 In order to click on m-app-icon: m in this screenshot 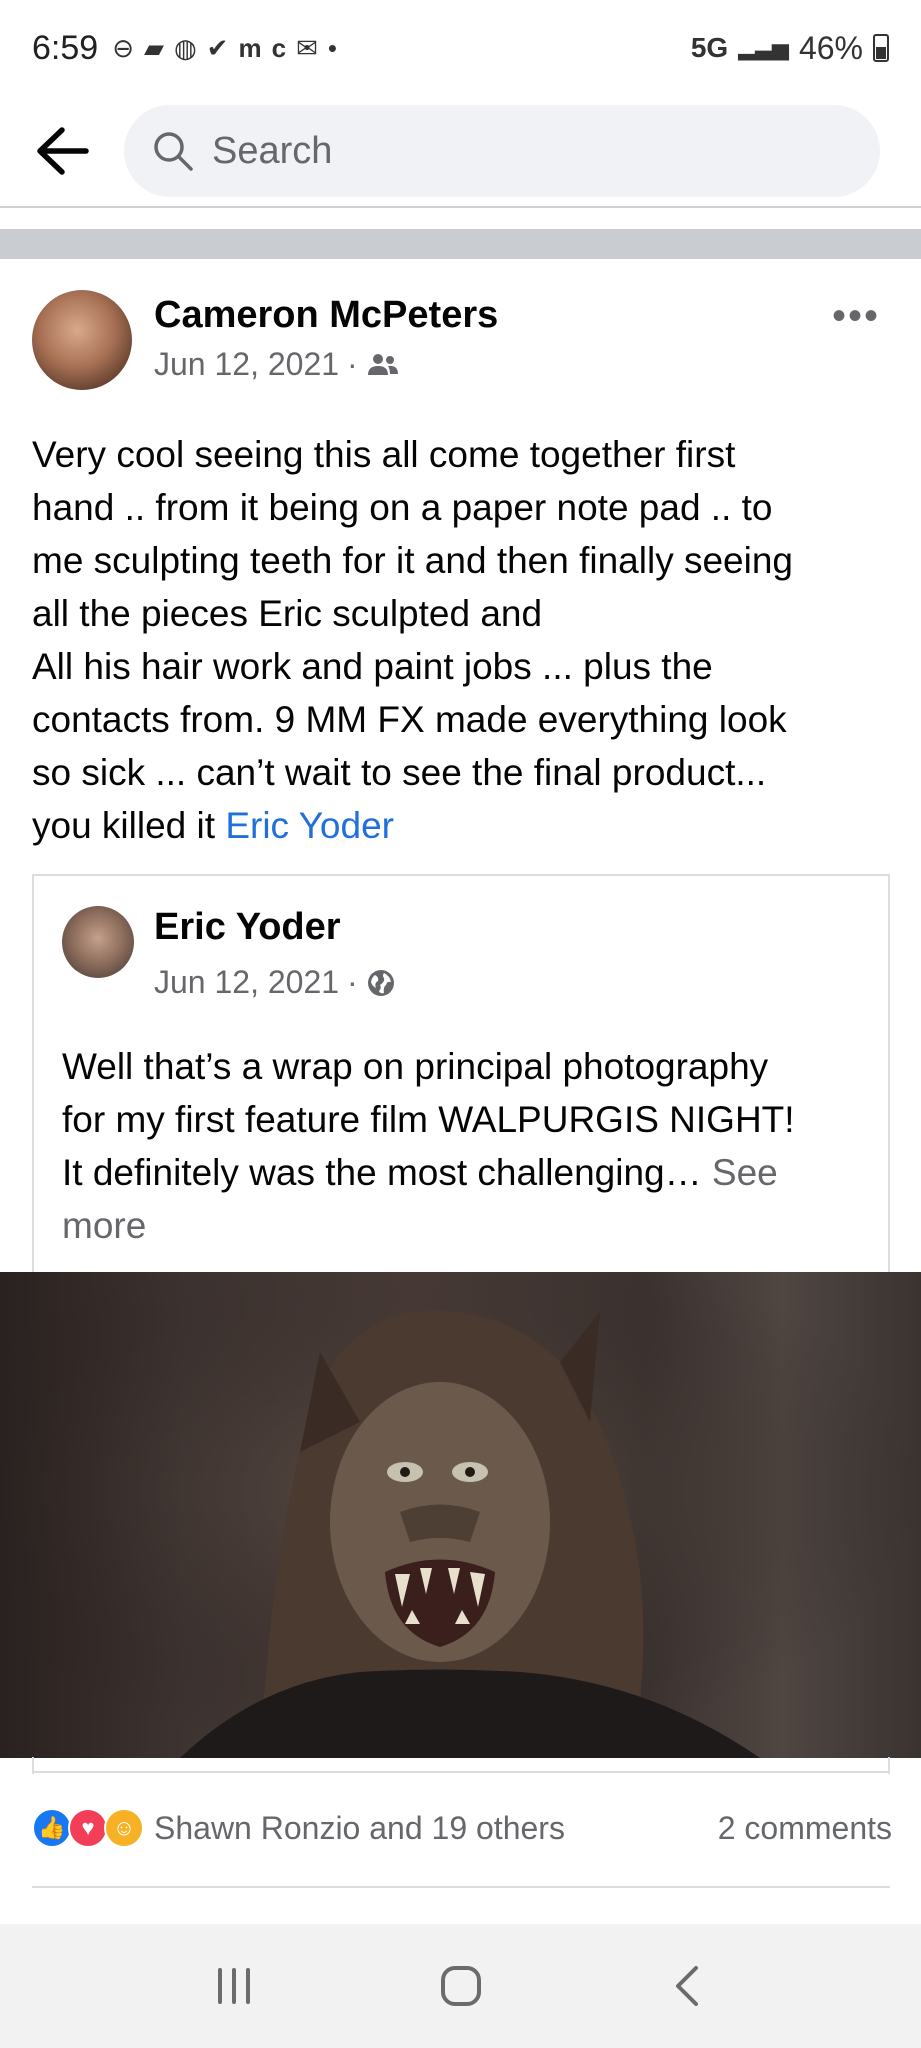, I will do `click(250, 48)`.